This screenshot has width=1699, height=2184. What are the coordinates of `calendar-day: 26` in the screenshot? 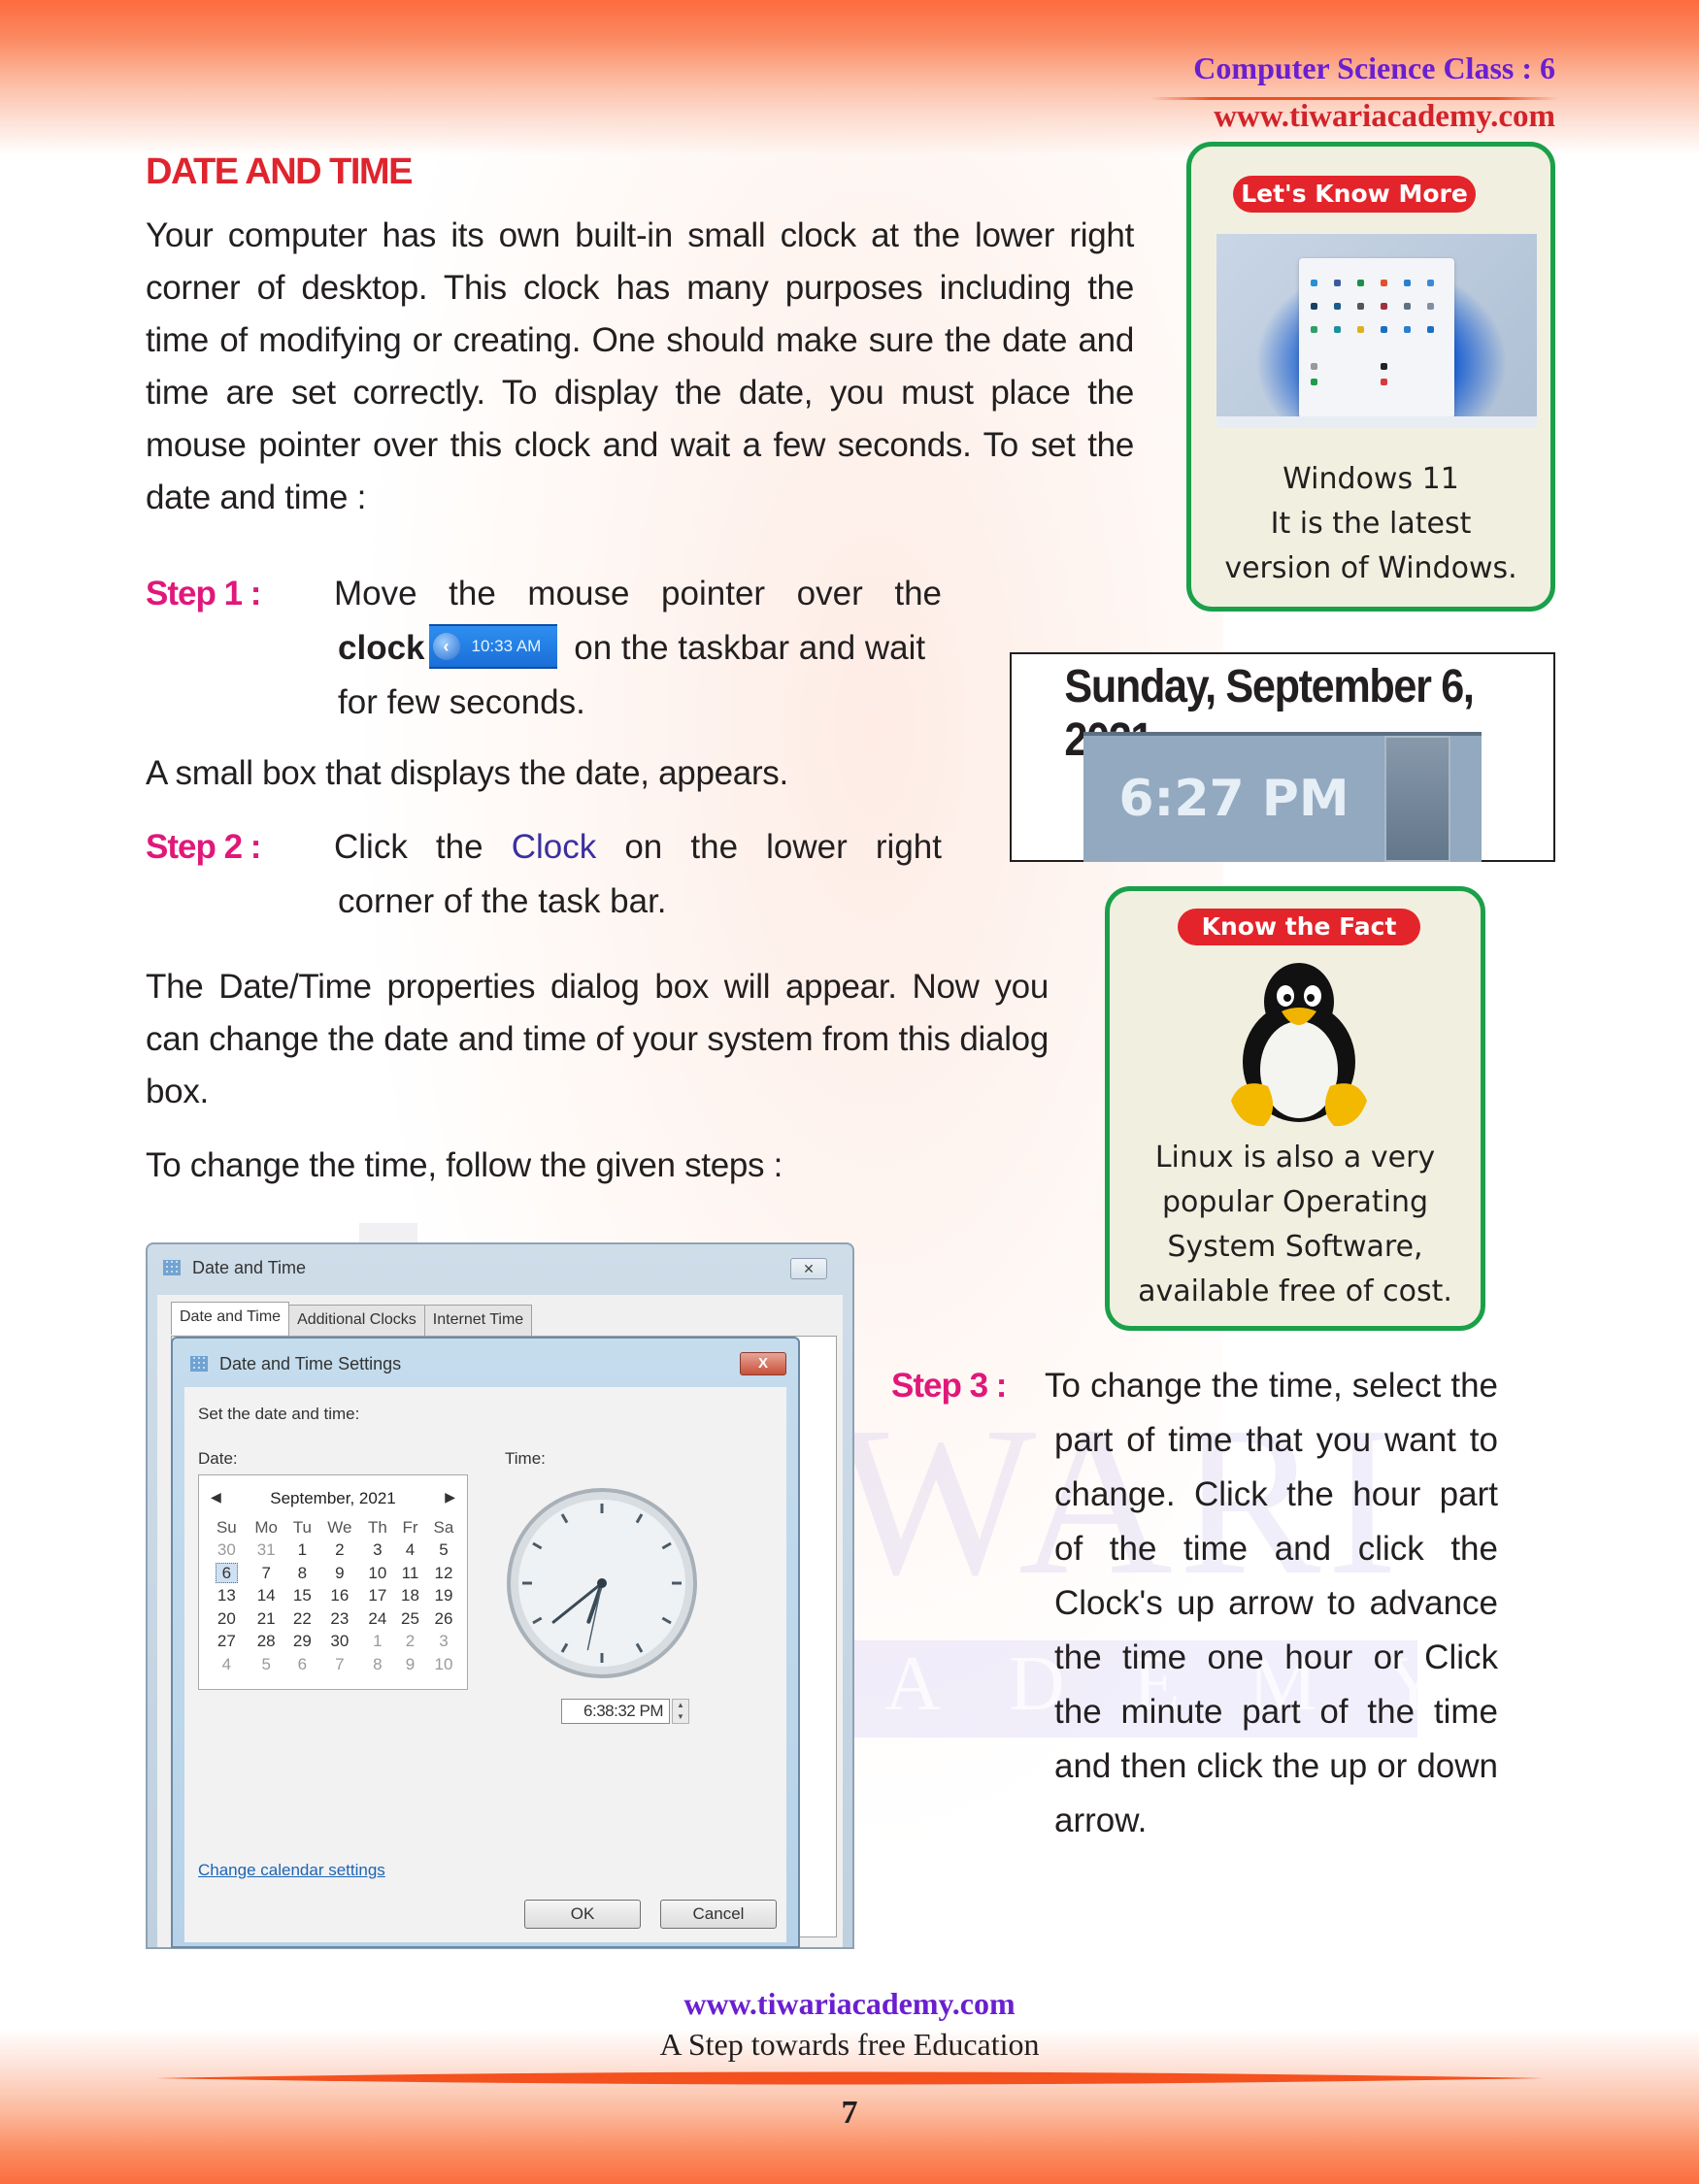 It's located at (443, 1619).